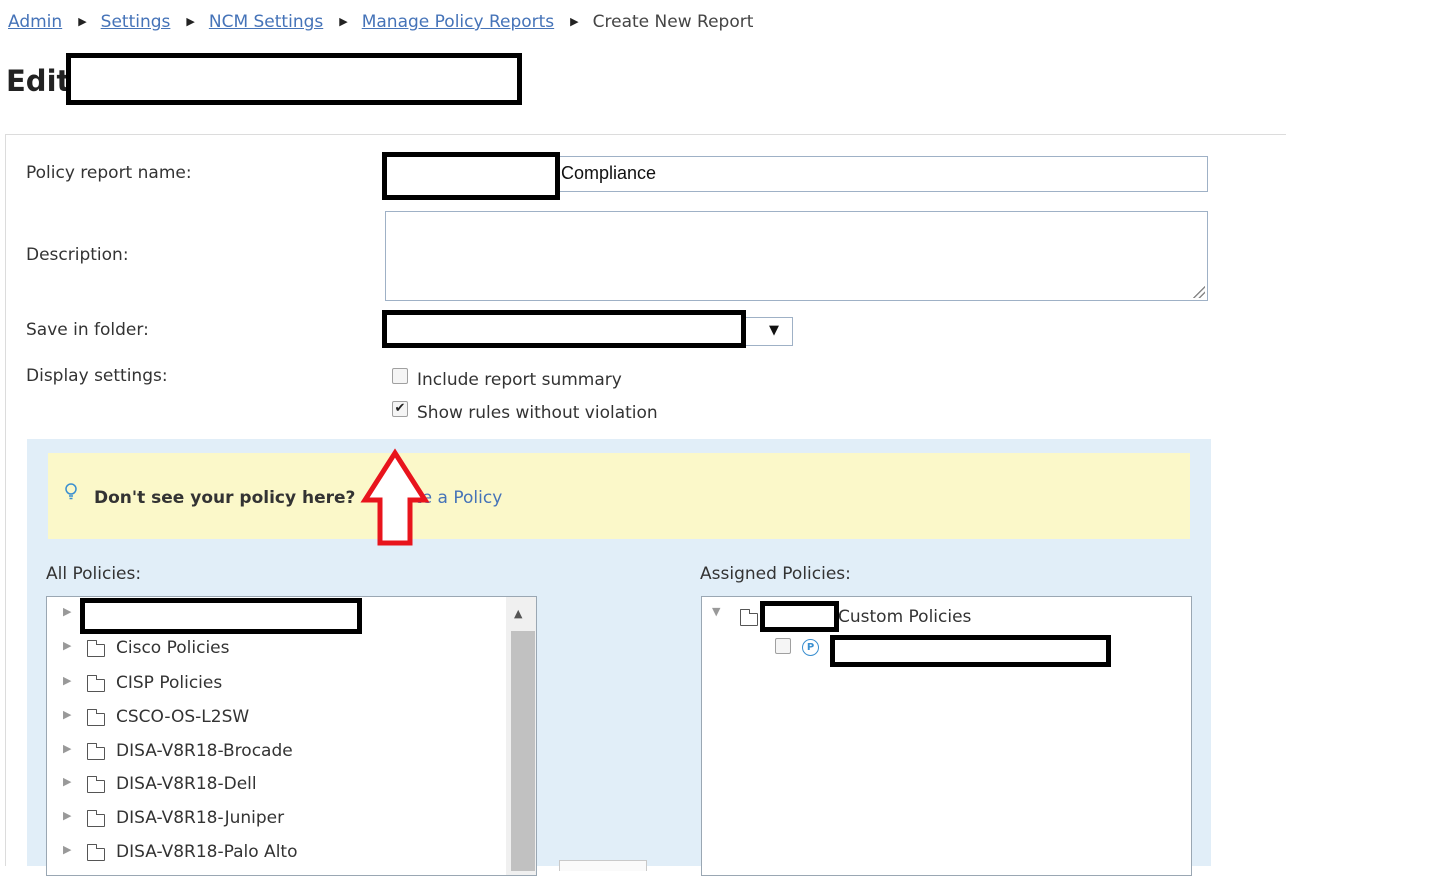 This screenshot has height=876, width=1437. What do you see at coordinates (471, 176) in the screenshot?
I see `redaction-box-name` at bounding box center [471, 176].